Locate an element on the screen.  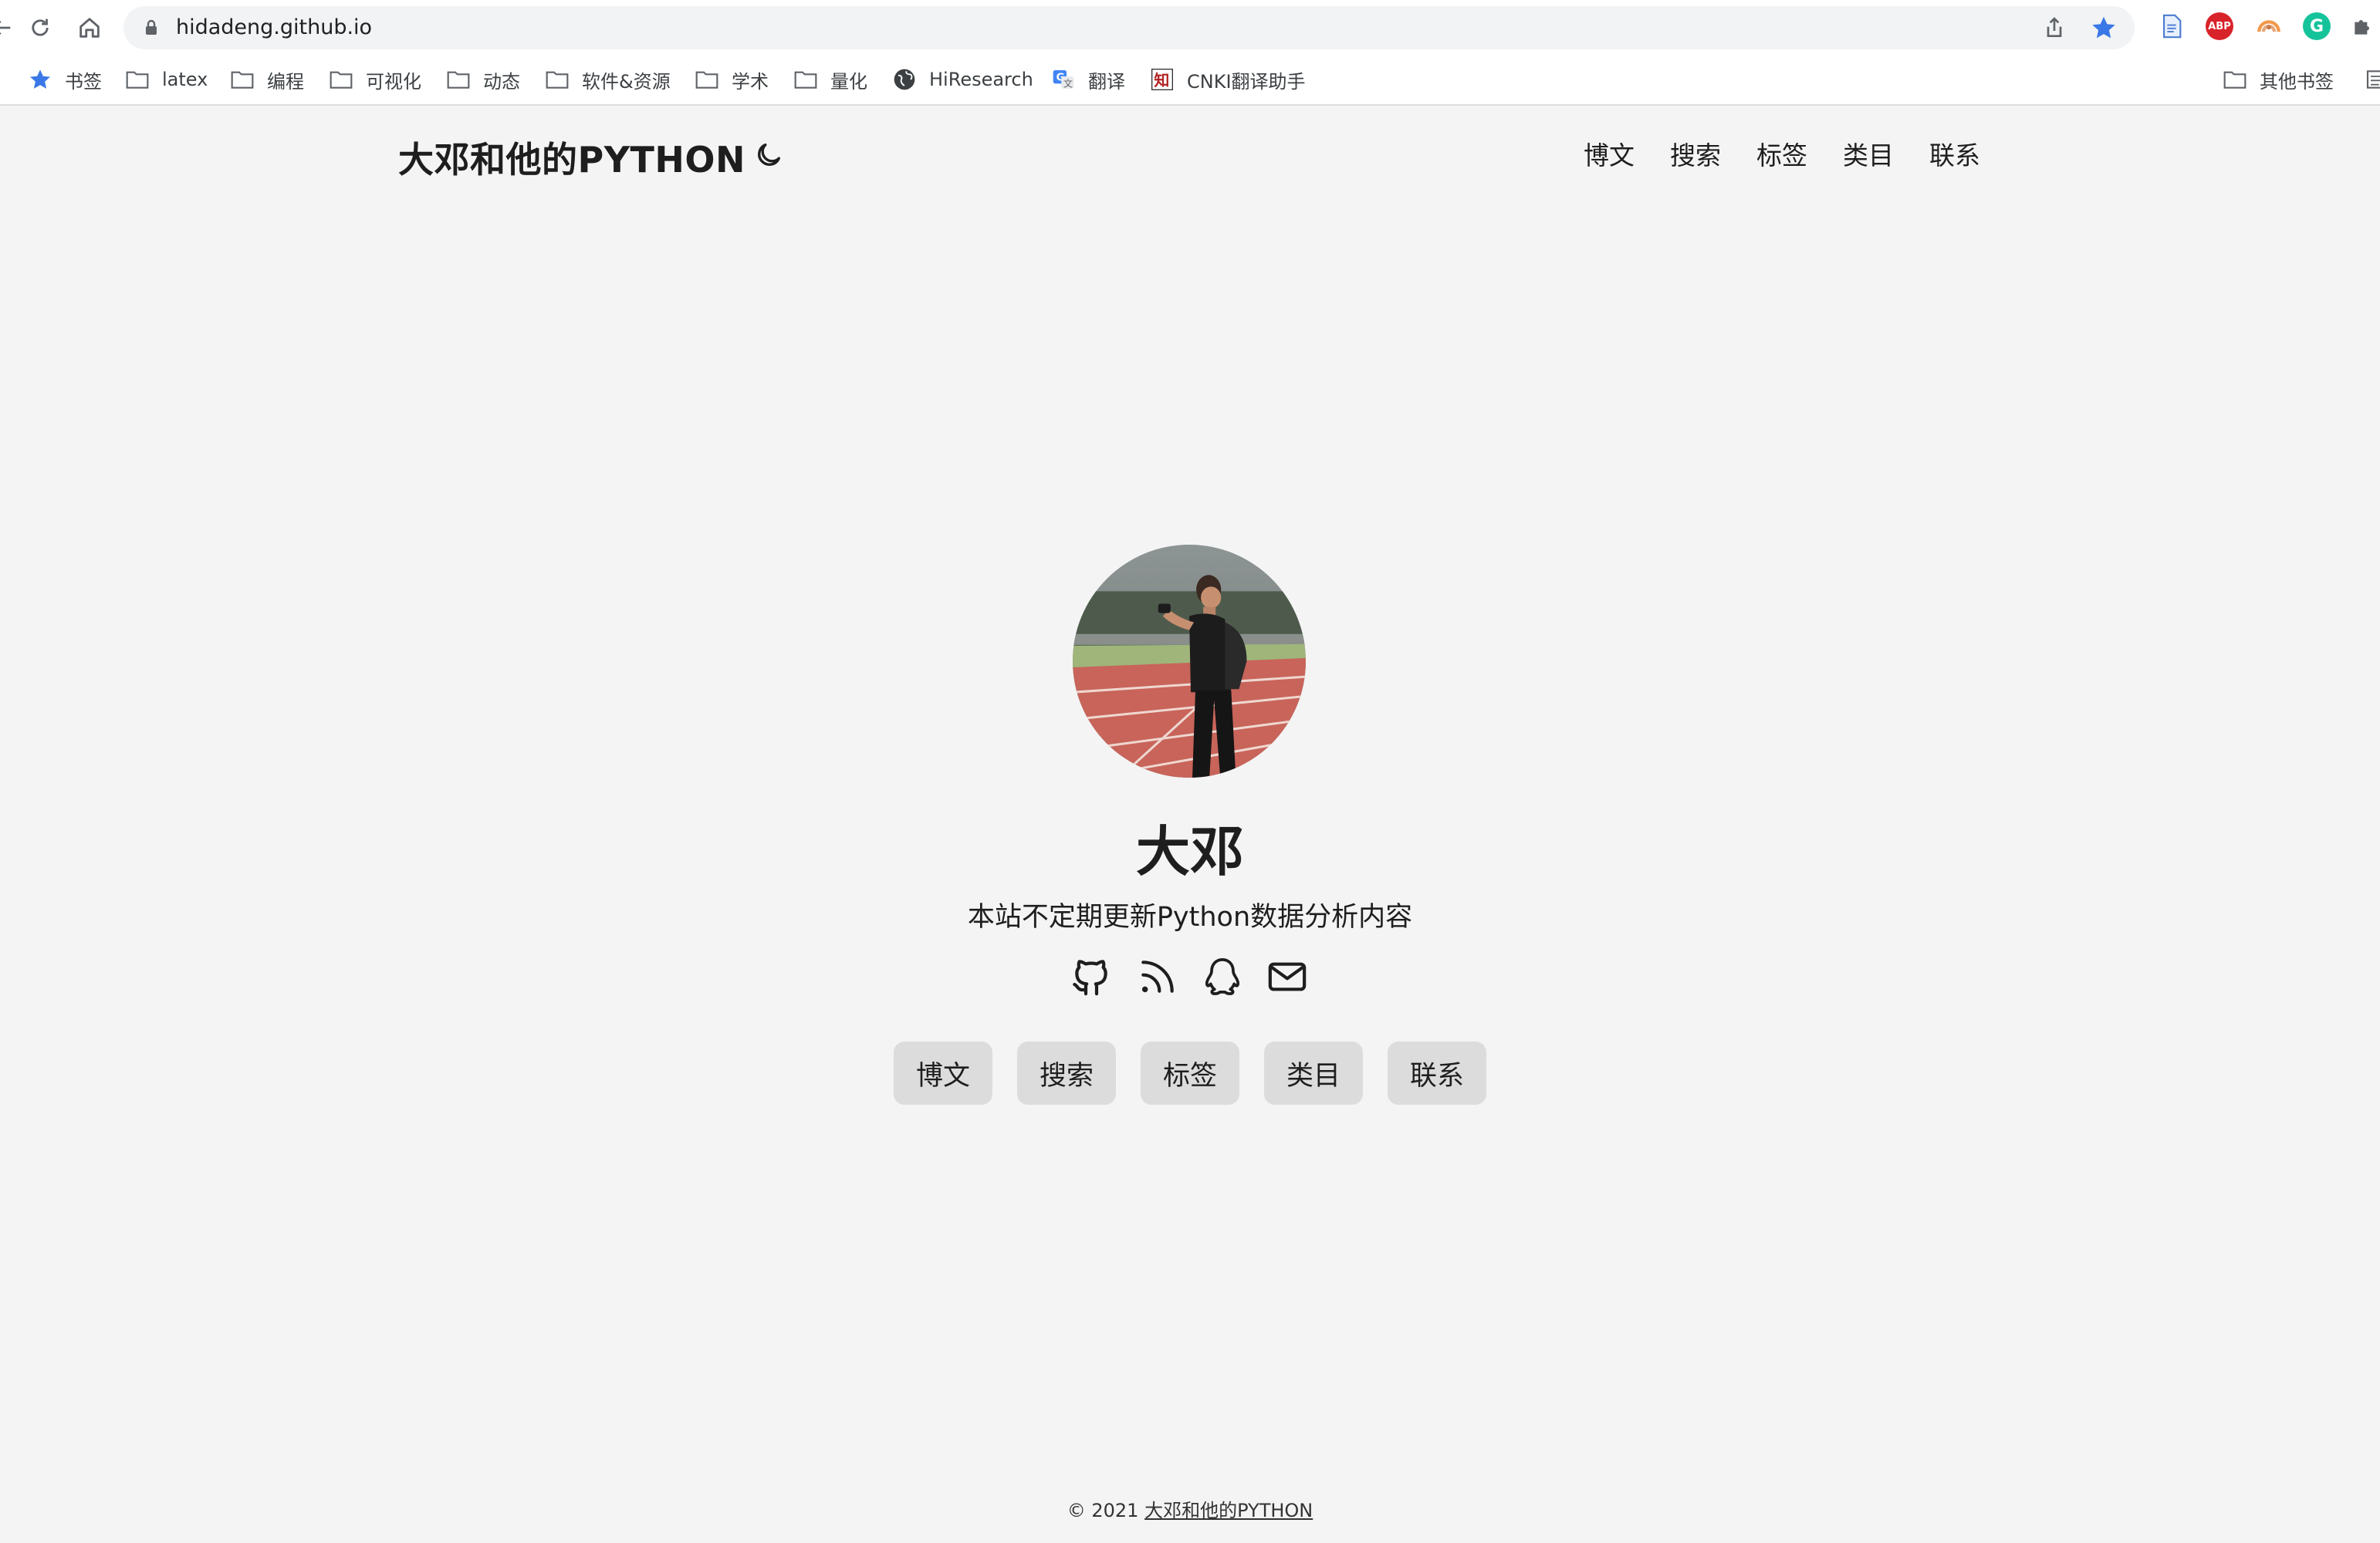
footer-site-link: 大邓和他的PYTHON is located at coordinates (1229, 1510).